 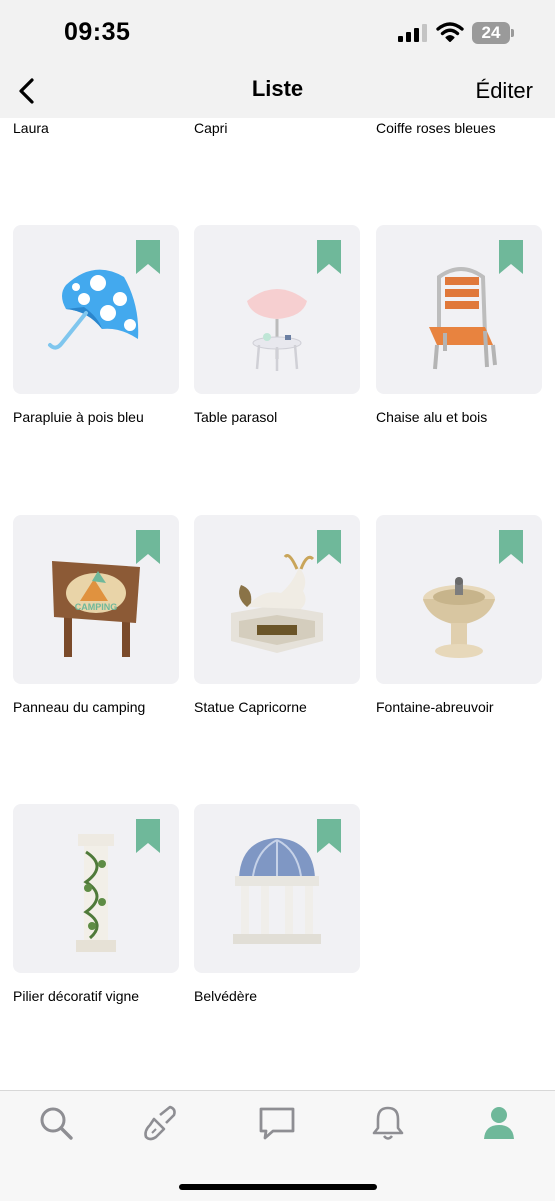 I want to click on item-card-umbrella, so click(x=96, y=309).